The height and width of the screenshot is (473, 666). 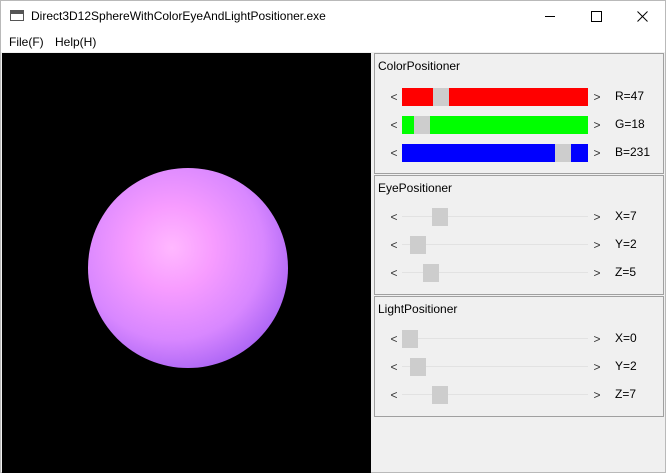 I want to click on light-x-track, so click(x=495, y=338).